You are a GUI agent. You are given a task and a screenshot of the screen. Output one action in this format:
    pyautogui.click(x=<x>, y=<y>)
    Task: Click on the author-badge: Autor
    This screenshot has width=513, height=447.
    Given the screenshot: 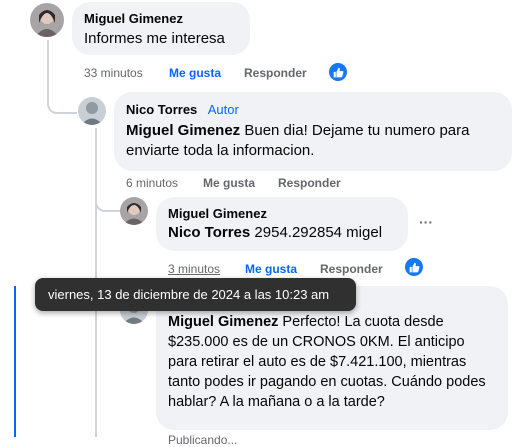 What is the action you would take?
    pyautogui.click(x=223, y=109)
    